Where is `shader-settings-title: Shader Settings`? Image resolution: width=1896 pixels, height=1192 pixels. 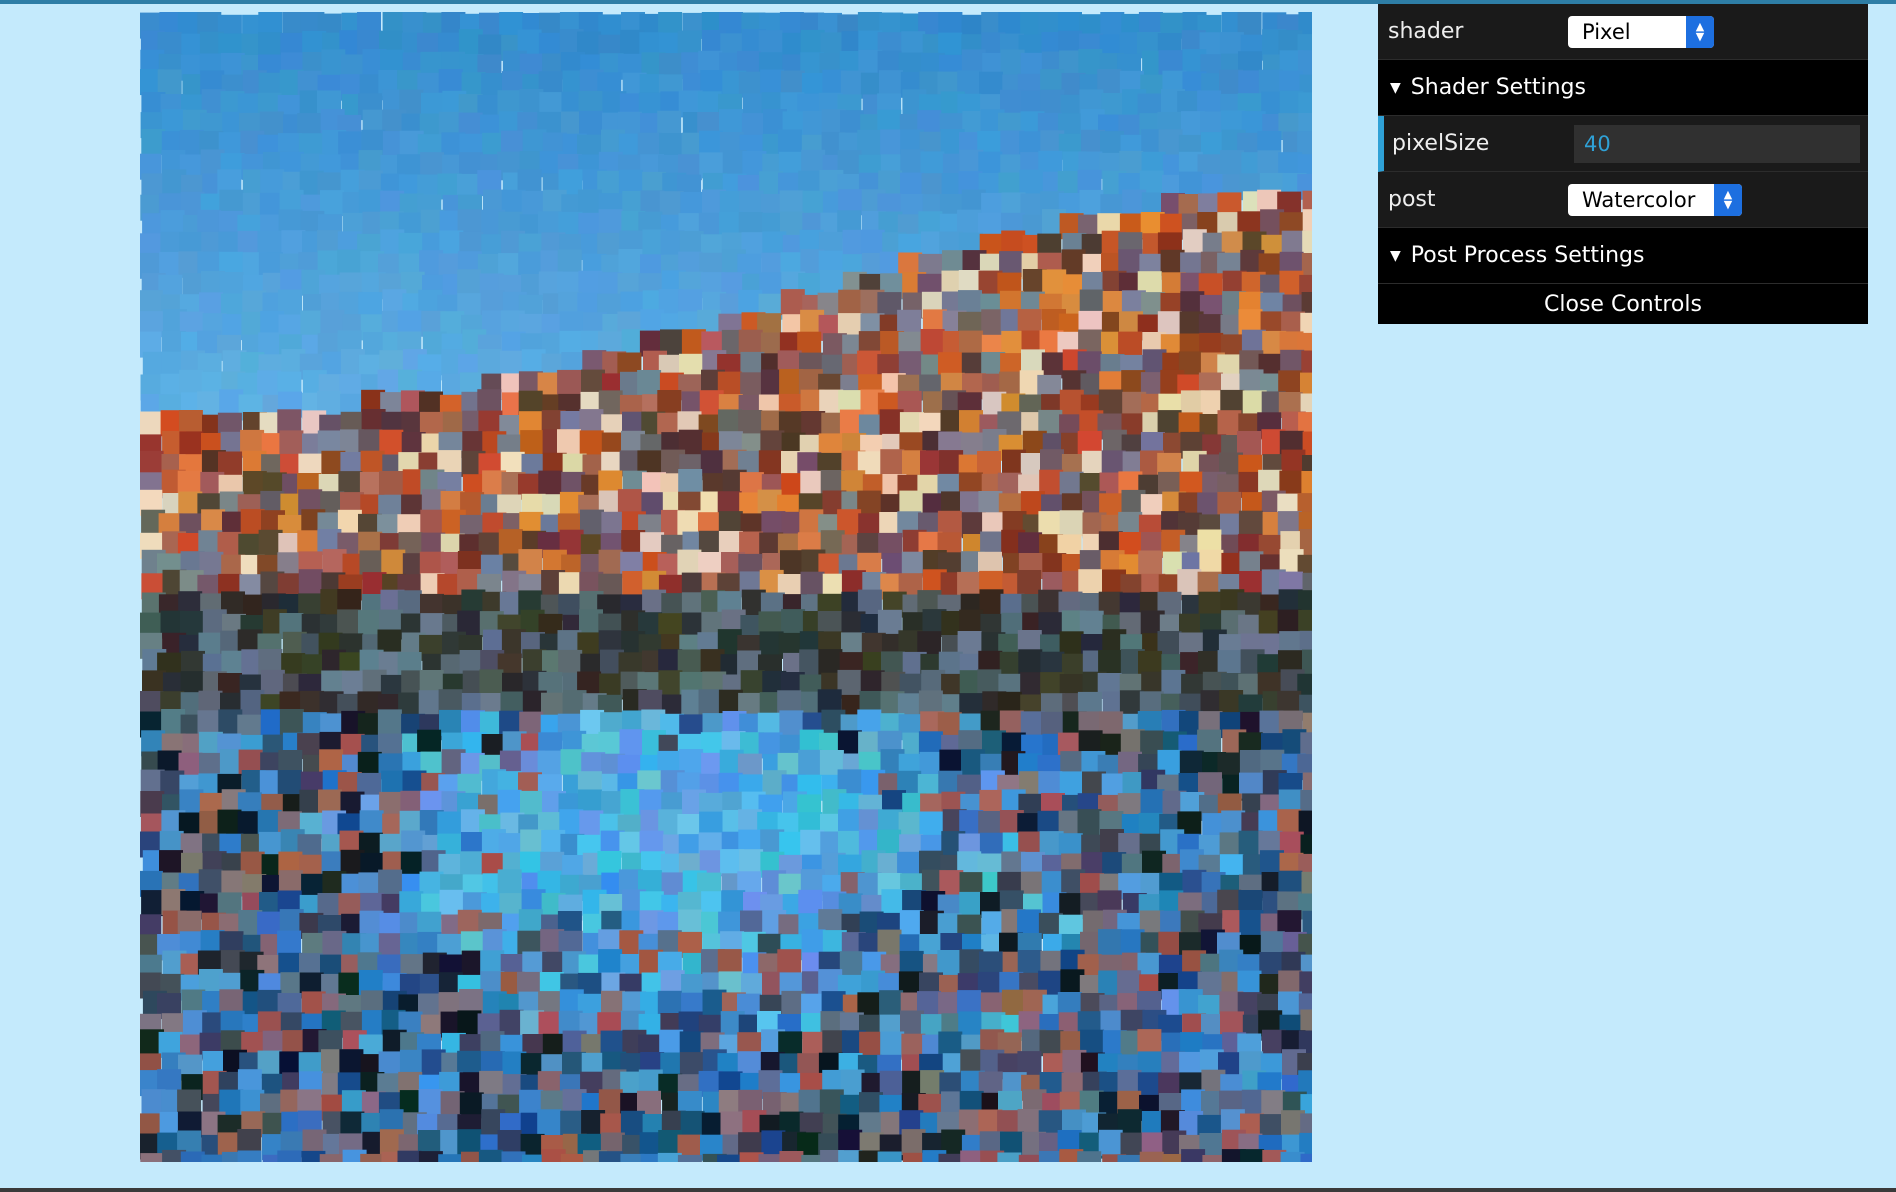
shader-settings-title: Shader Settings is located at coordinates (1498, 87).